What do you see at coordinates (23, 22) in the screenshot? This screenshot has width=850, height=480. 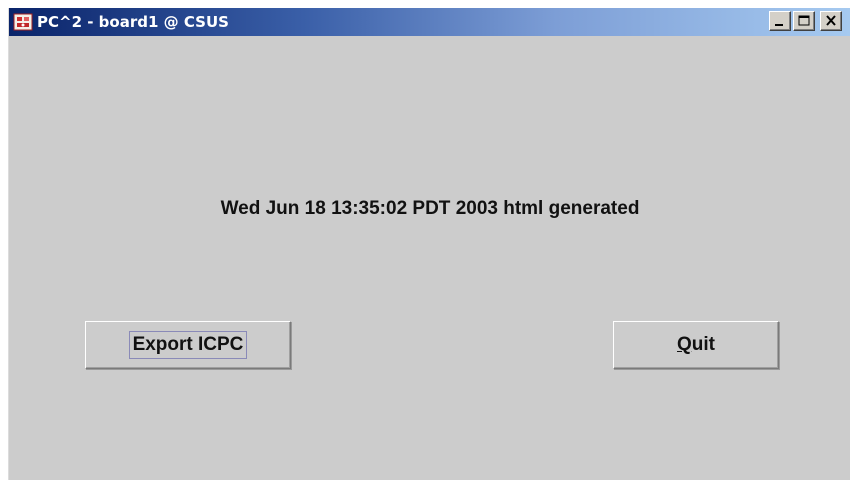 I see `pc2-app-icon` at bounding box center [23, 22].